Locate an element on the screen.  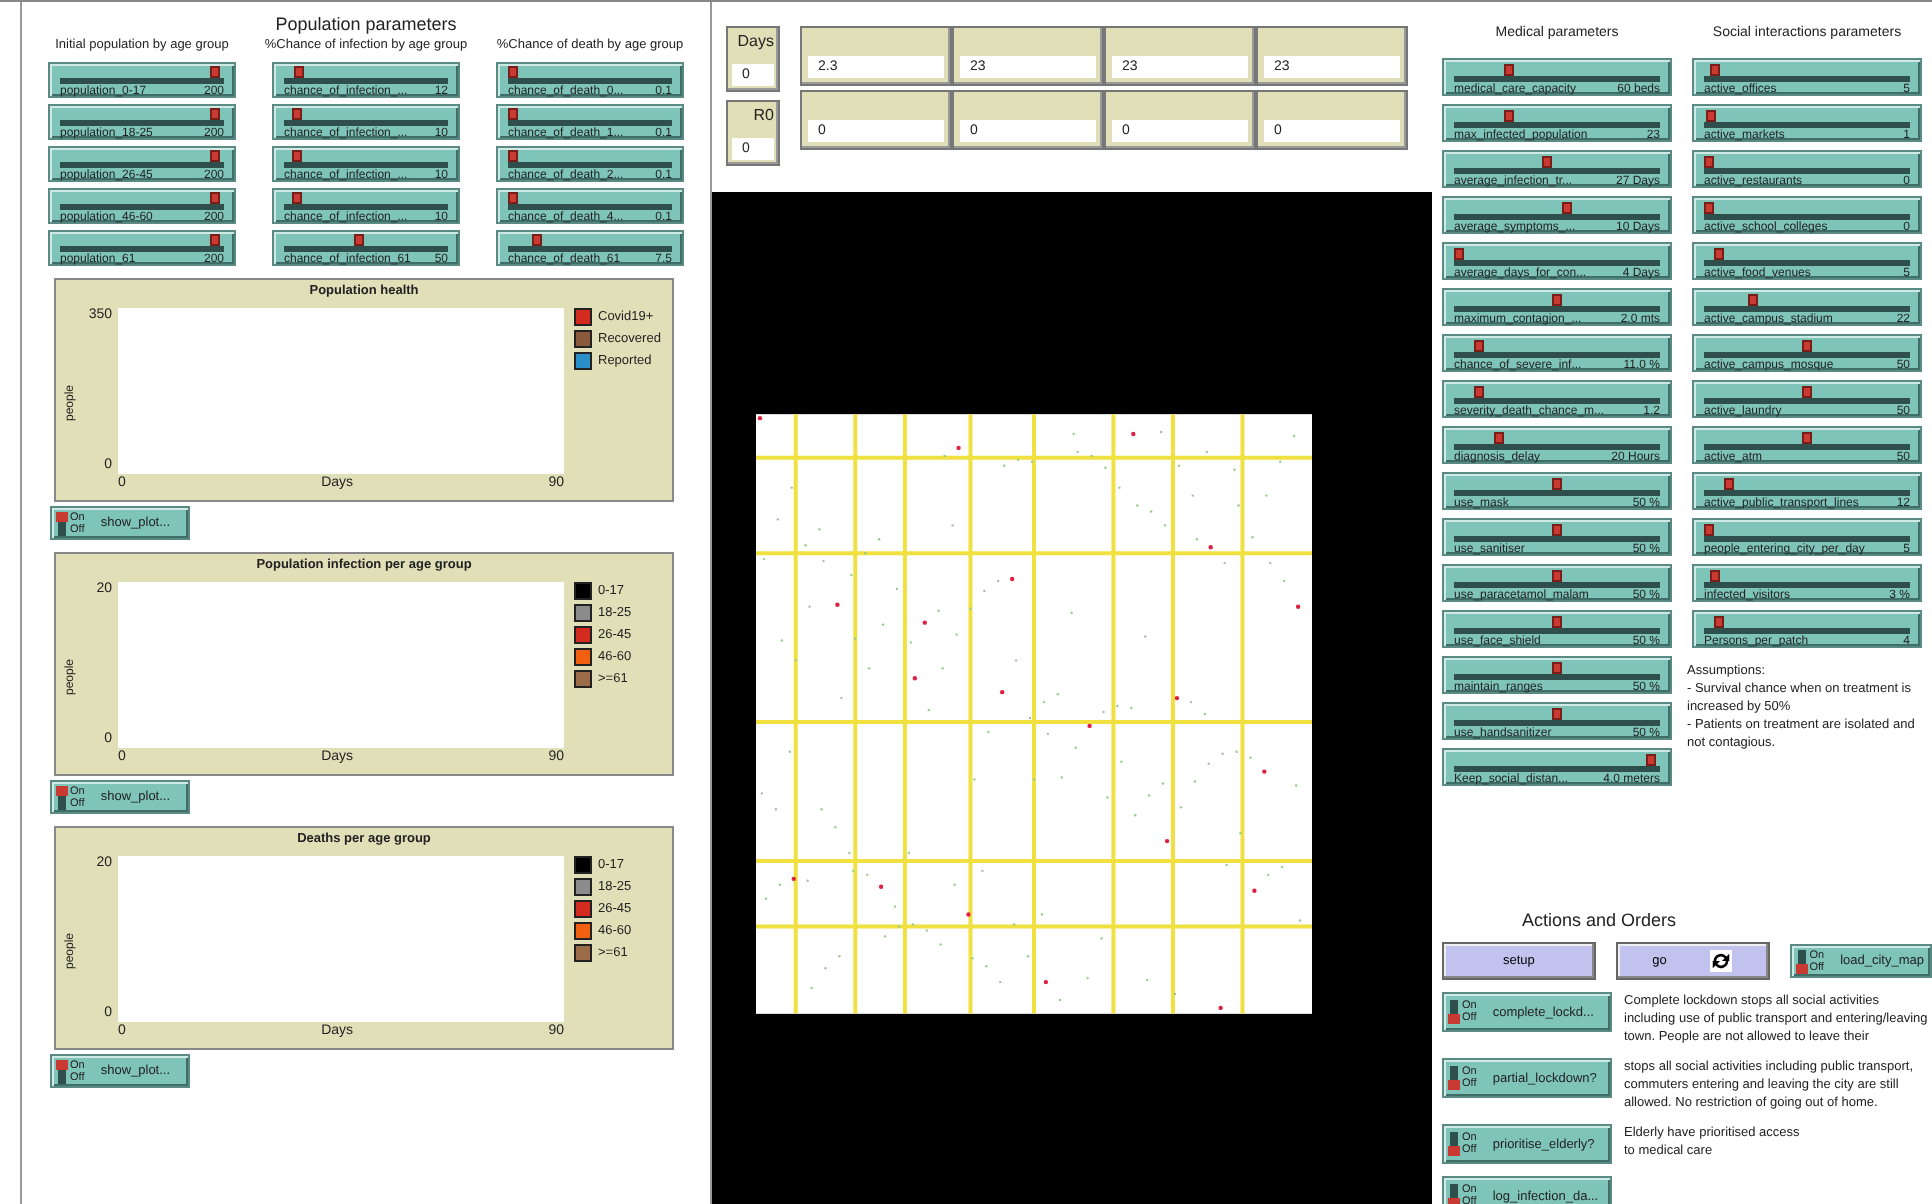
monitor-label: Days is located at coordinates (754, 41).